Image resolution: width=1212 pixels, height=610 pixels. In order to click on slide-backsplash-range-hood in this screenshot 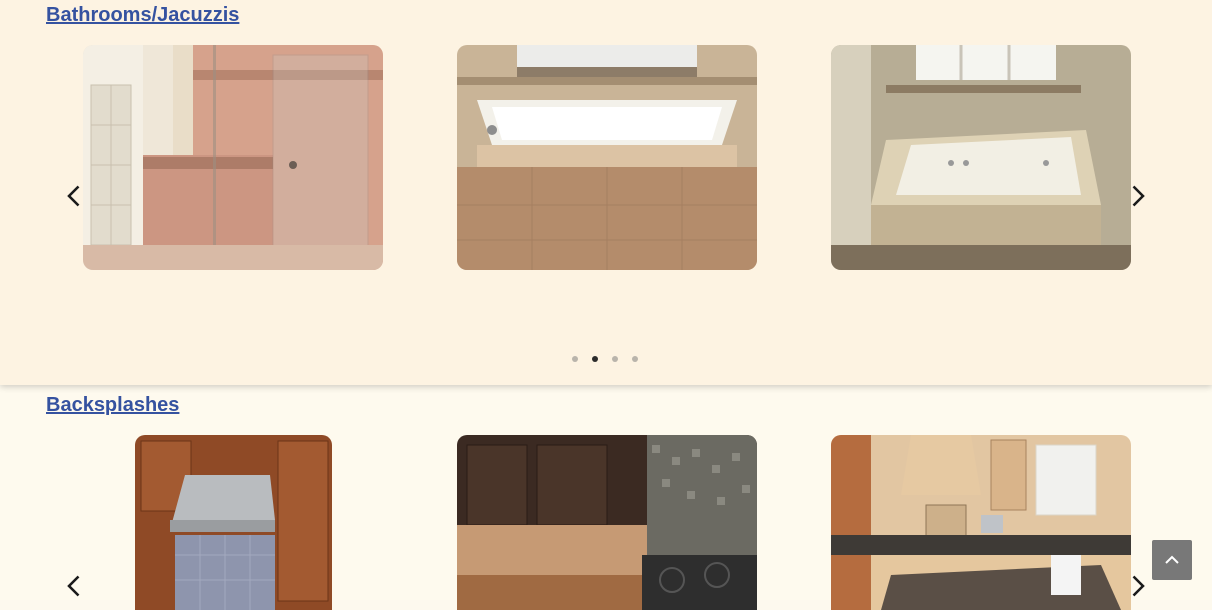, I will do `click(233, 522)`.